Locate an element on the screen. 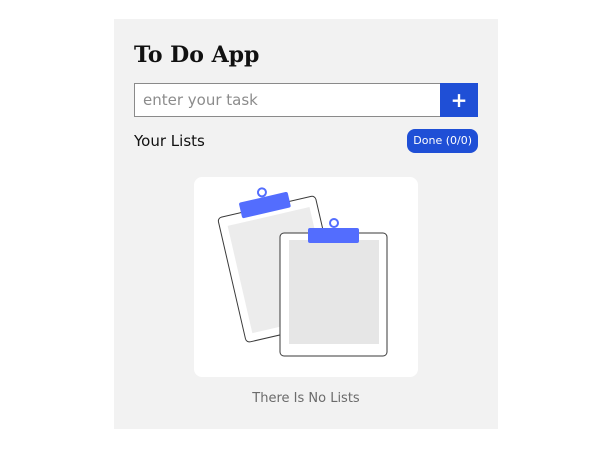 The width and height of the screenshot is (590, 455). task-input-row: + is located at coordinates (306, 100).